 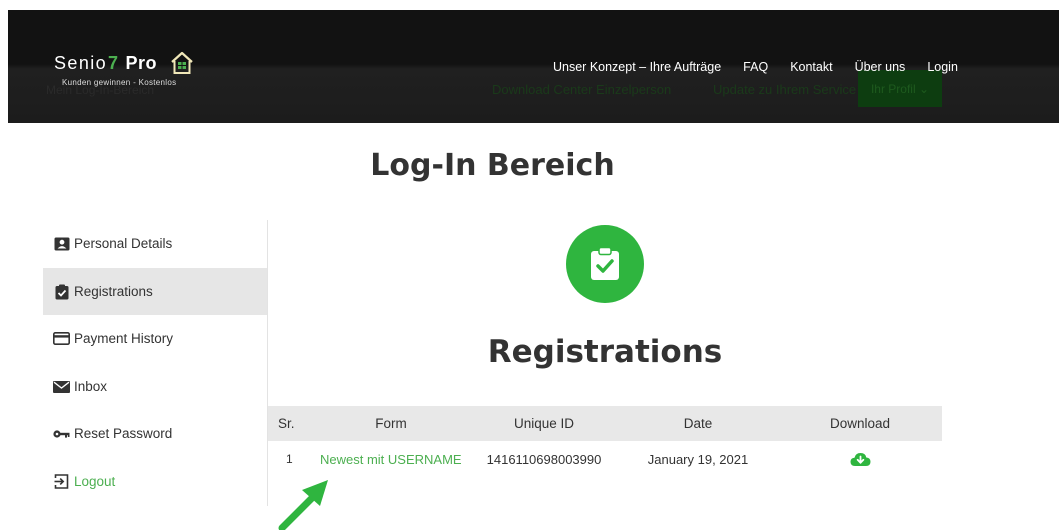 What do you see at coordinates (123, 243) in the screenshot?
I see `sidebar-item-label: Personal Details` at bounding box center [123, 243].